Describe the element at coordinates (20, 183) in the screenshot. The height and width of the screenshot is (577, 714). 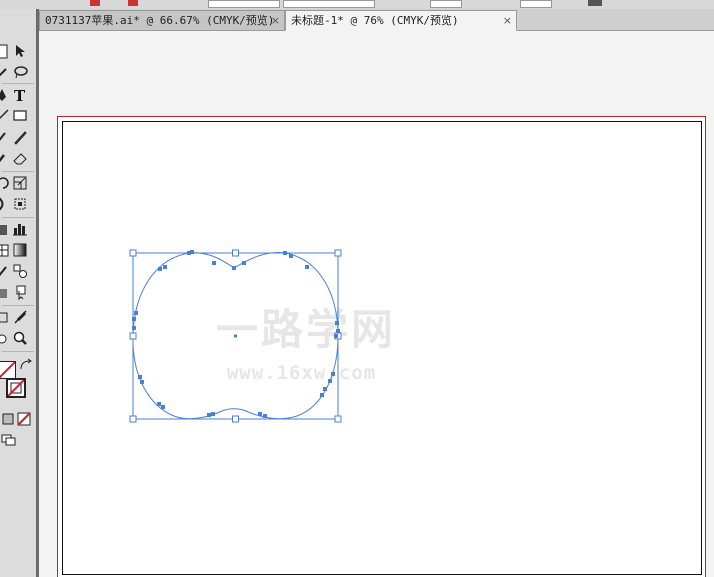
I see `scale-tool-icon` at that location.